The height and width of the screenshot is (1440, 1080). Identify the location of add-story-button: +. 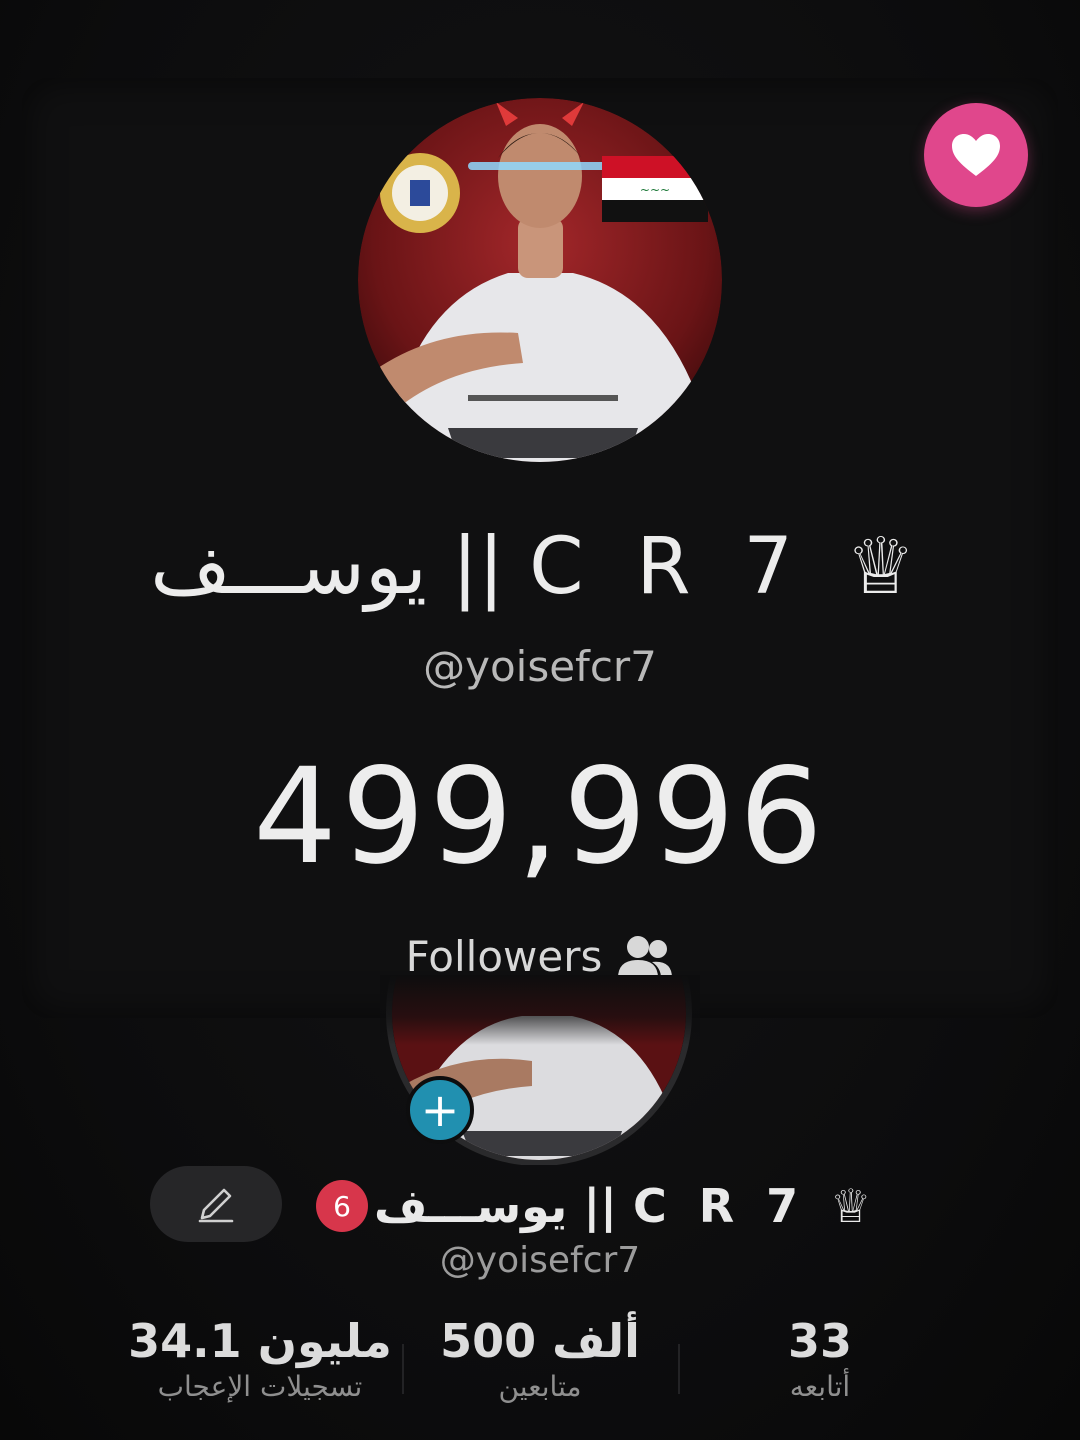
(440, 1110).